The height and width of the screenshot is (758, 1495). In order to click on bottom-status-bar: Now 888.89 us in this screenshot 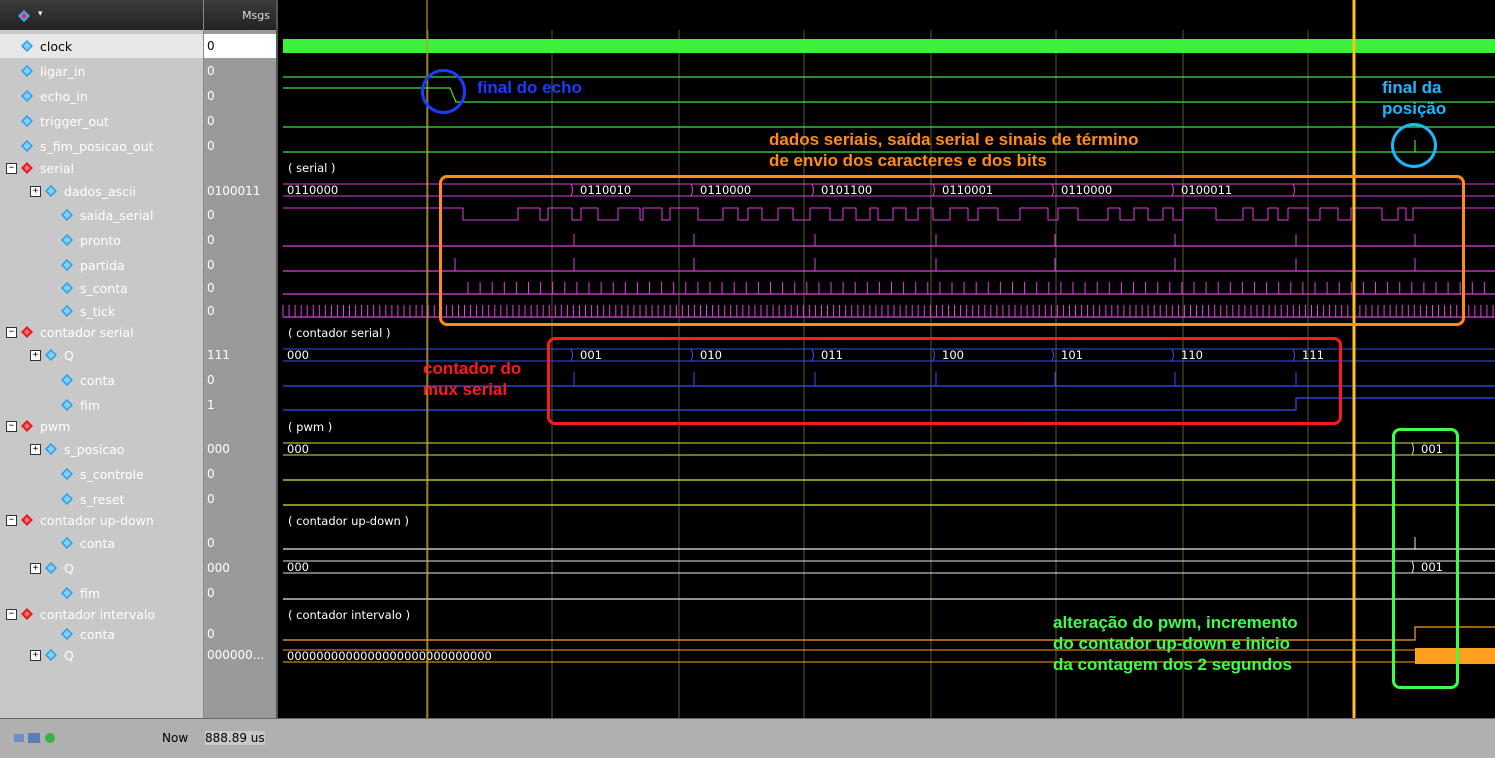, I will do `click(747, 738)`.